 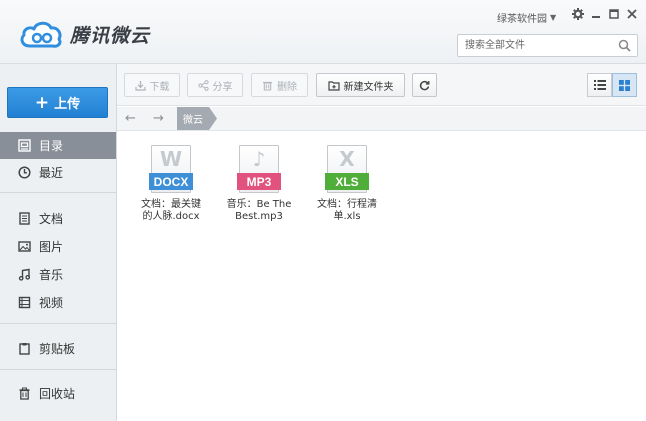 I want to click on sidebar-item-label: 回收站, so click(x=57, y=394).